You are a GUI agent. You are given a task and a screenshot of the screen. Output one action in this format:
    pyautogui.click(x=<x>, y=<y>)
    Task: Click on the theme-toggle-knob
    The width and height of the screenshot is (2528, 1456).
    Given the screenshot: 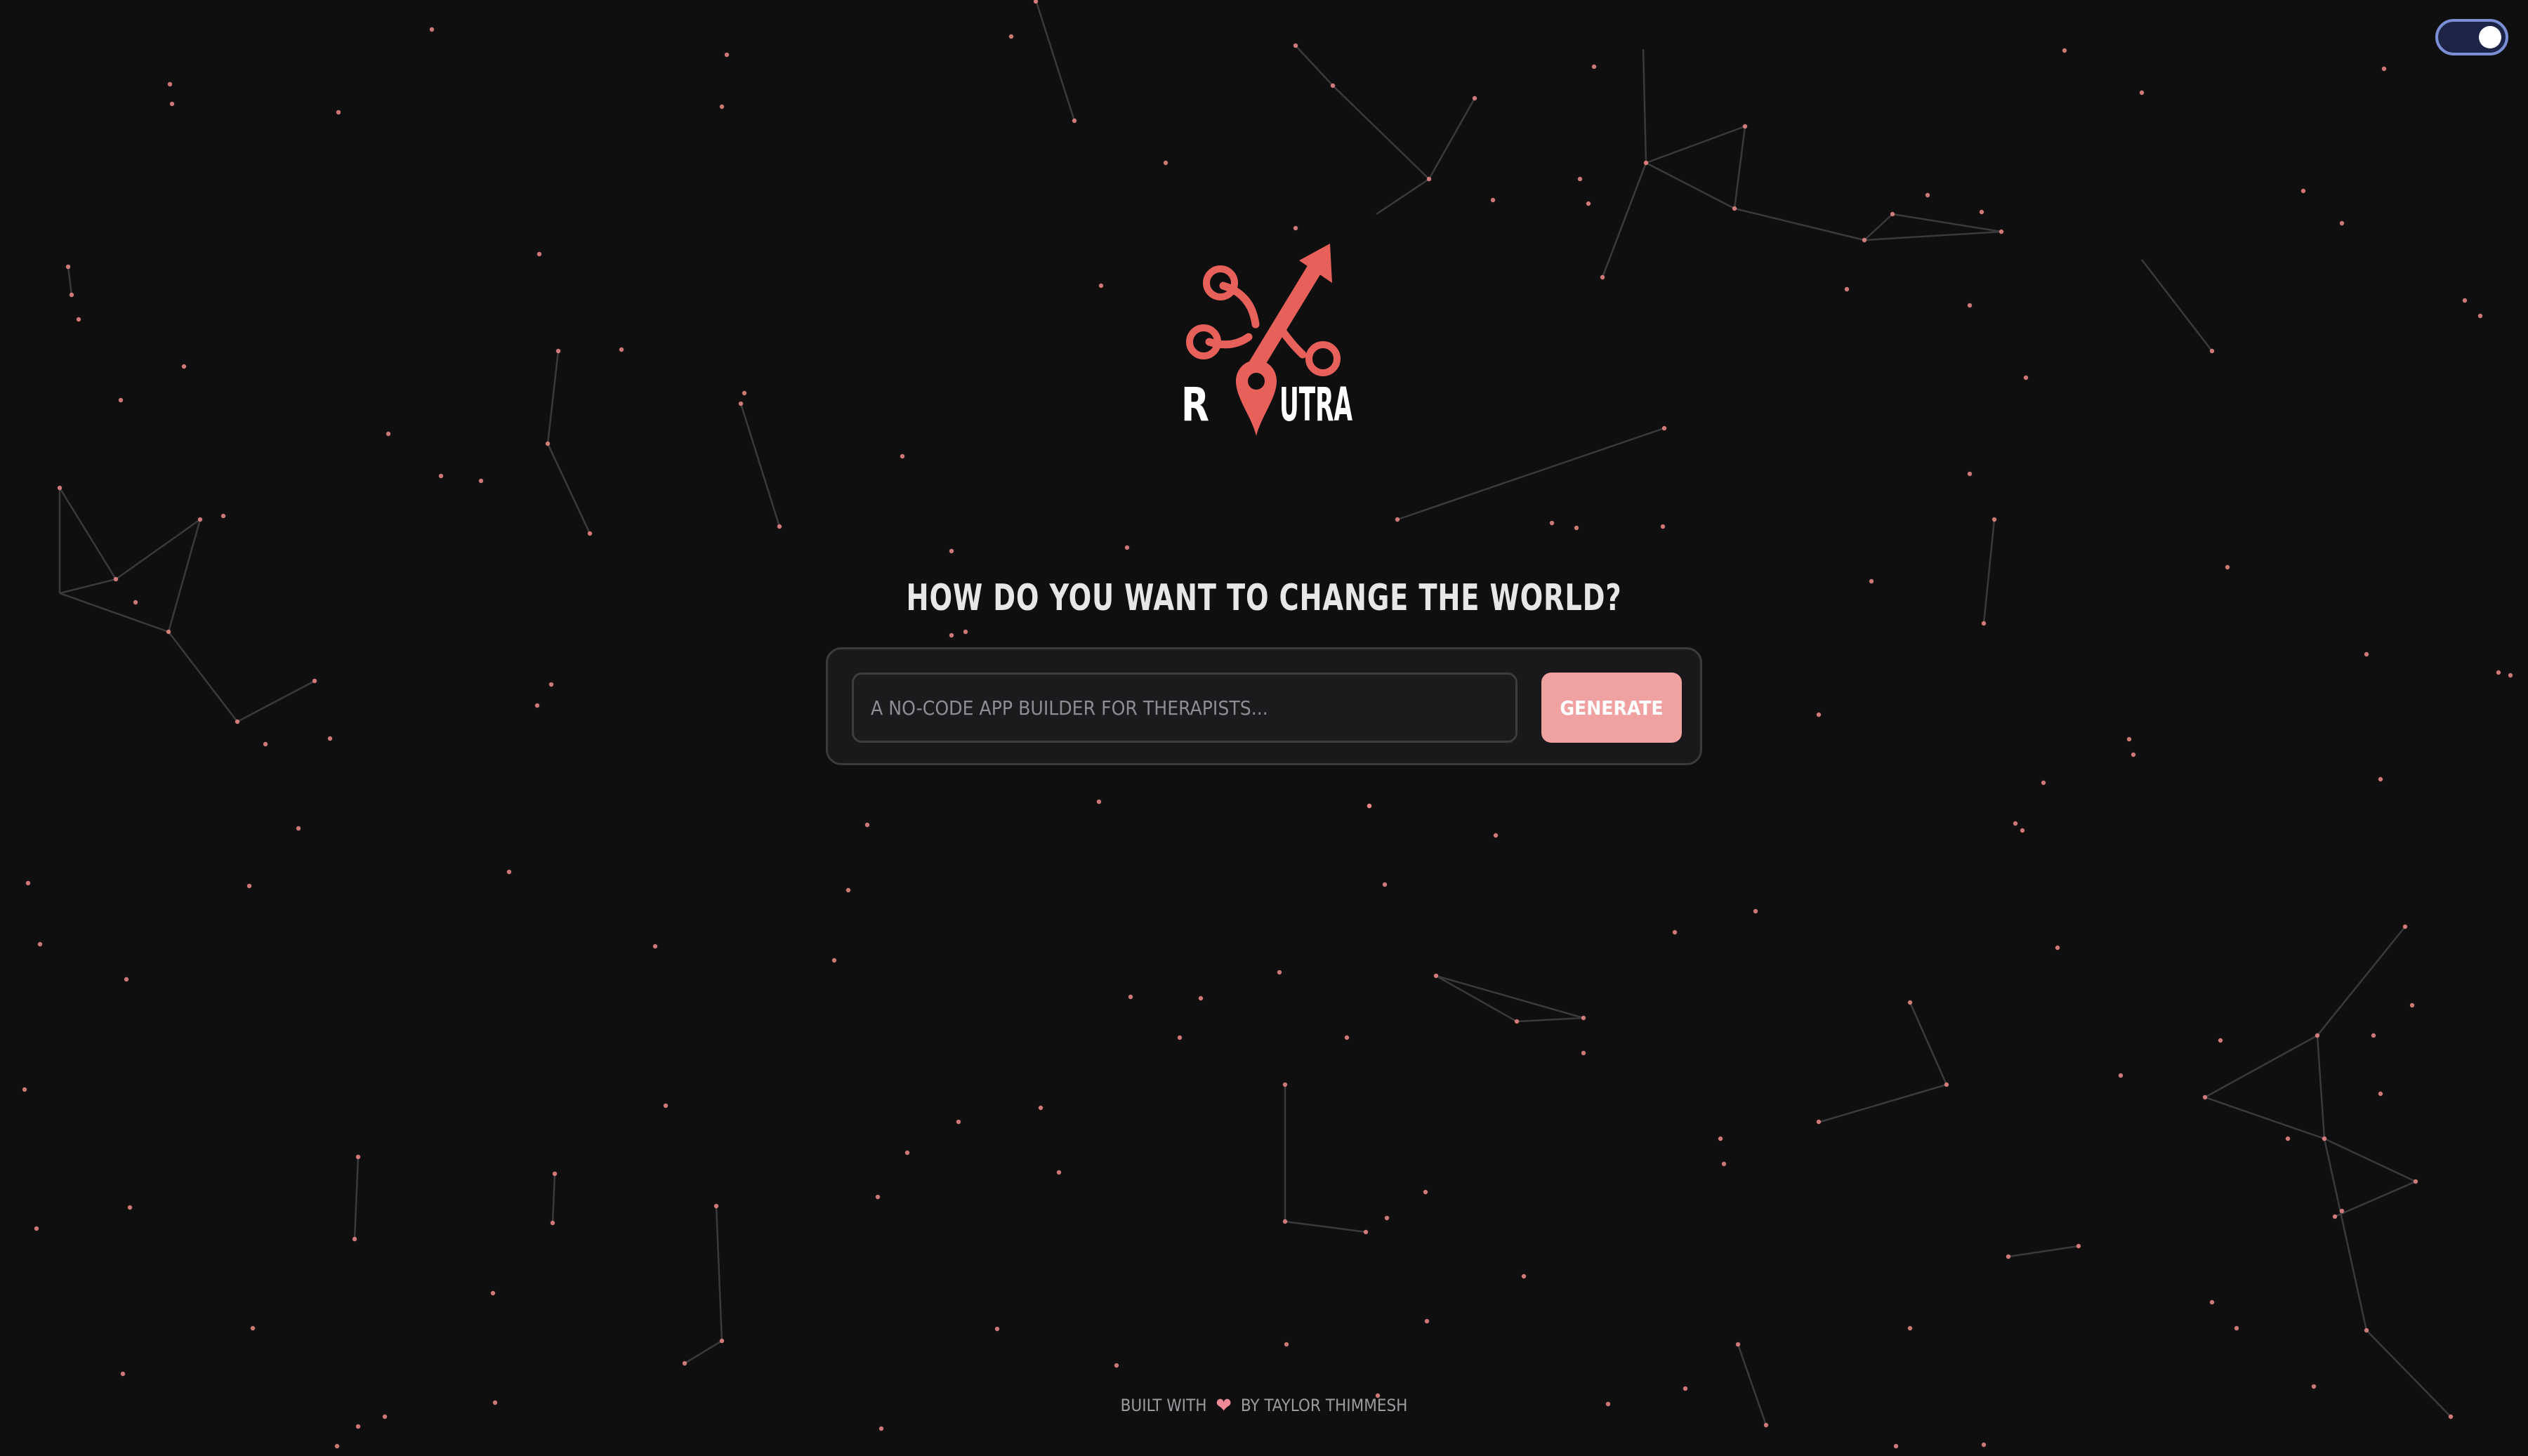 What is the action you would take?
    pyautogui.click(x=2490, y=37)
    